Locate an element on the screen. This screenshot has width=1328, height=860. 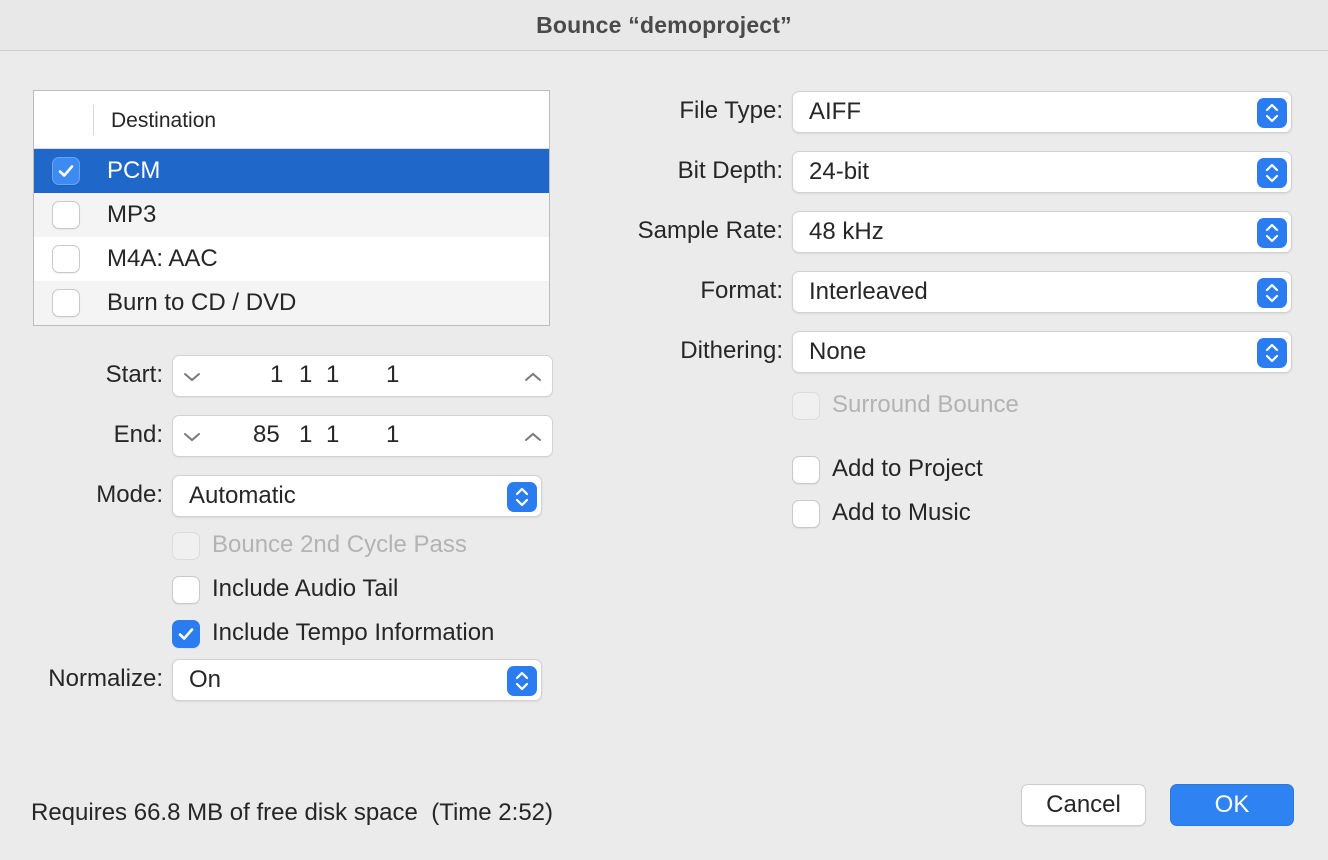
end-division: 1 is located at coordinates (332, 435).